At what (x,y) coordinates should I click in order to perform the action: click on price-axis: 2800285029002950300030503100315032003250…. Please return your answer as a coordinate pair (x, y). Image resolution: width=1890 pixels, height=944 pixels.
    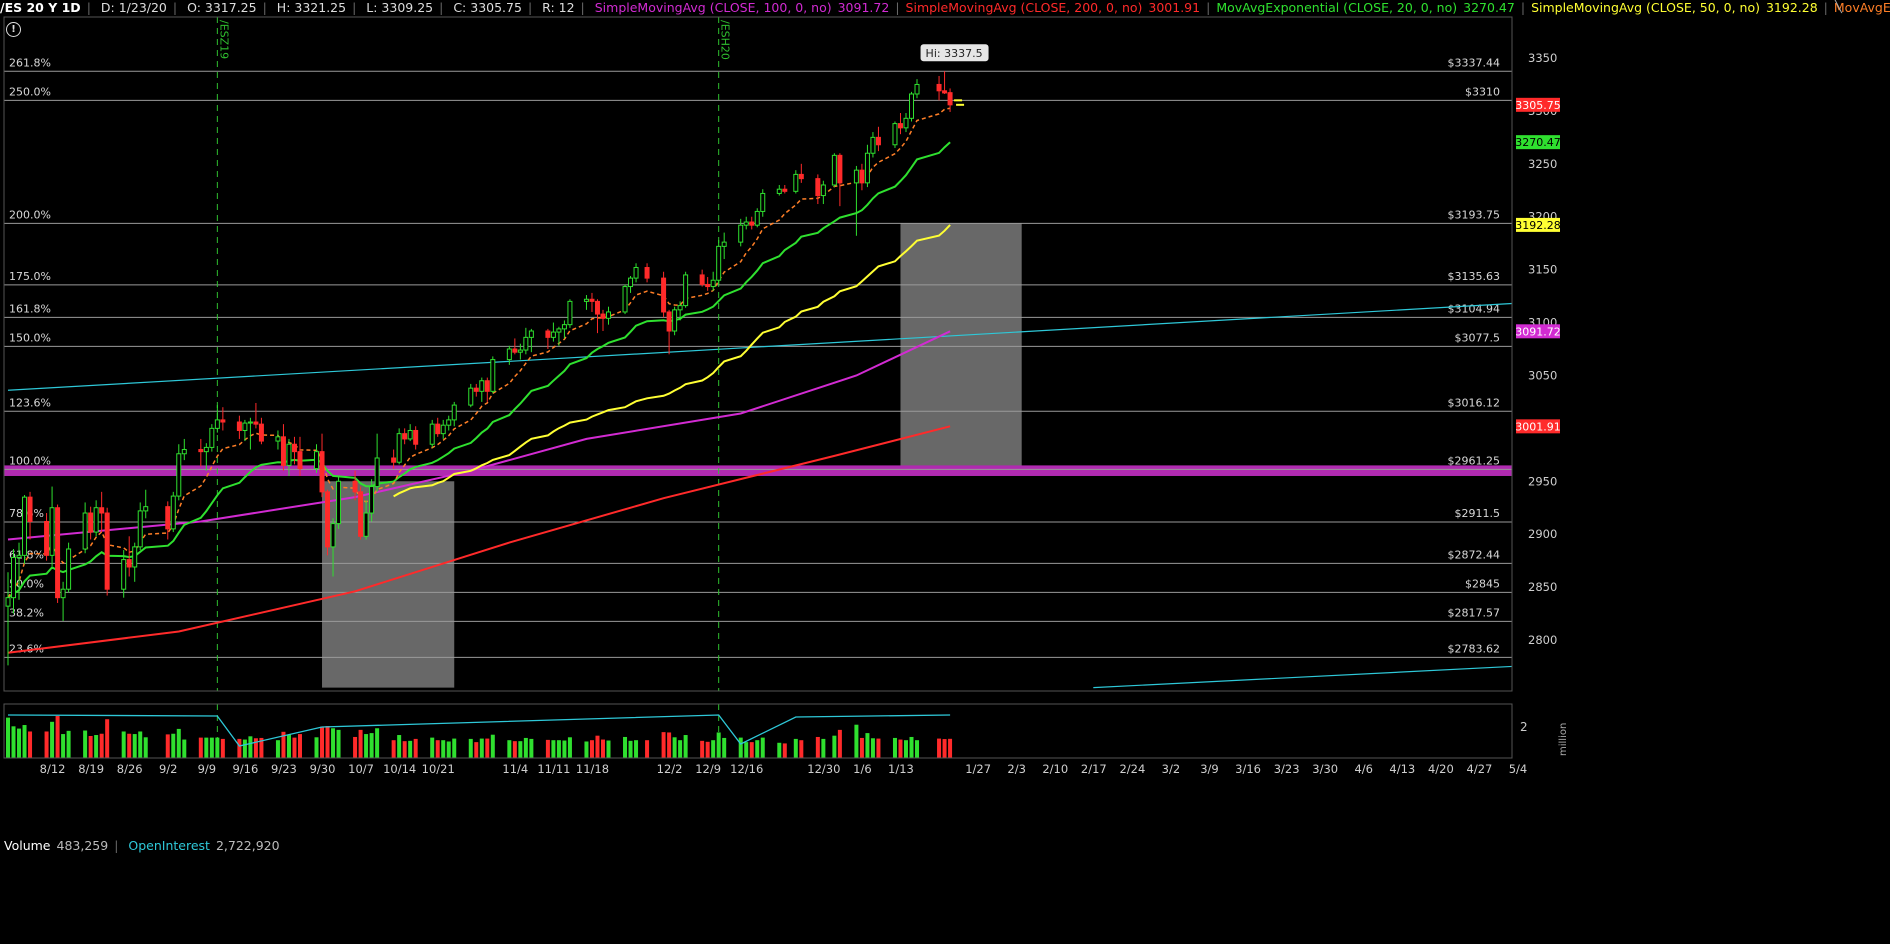
    Looking at the image, I should click on (1542, 349).